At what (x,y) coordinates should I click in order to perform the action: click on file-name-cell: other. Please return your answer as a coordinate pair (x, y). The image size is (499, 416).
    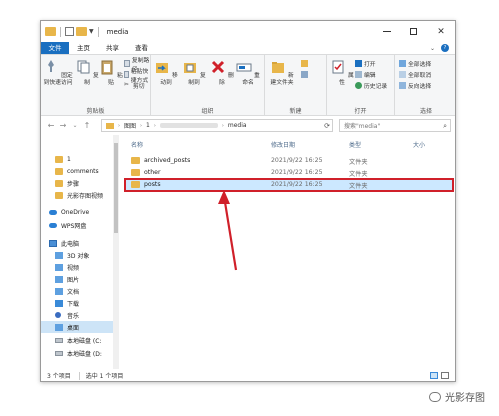
    Looking at the image, I should click on (145, 172).